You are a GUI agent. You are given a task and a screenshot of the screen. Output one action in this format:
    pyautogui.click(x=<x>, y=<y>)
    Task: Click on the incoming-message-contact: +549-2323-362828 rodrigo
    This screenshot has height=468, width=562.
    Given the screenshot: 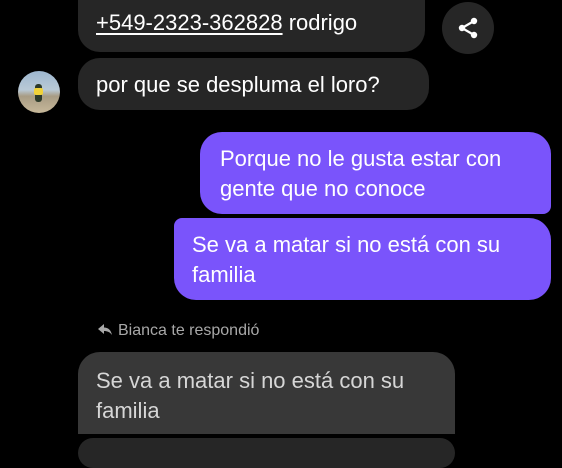 What is the action you would take?
    pyautogui.click(x=251, y=26)
    